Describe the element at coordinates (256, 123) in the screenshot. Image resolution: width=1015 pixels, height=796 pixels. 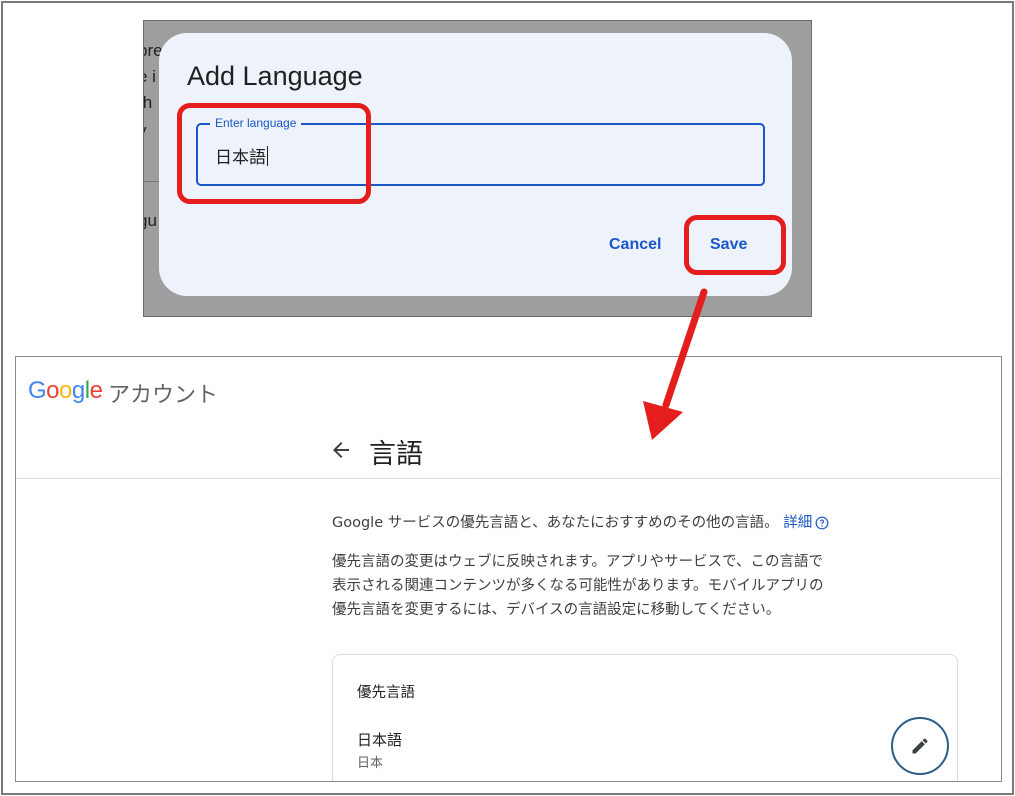
I see `field-label: Enter language` at that location.